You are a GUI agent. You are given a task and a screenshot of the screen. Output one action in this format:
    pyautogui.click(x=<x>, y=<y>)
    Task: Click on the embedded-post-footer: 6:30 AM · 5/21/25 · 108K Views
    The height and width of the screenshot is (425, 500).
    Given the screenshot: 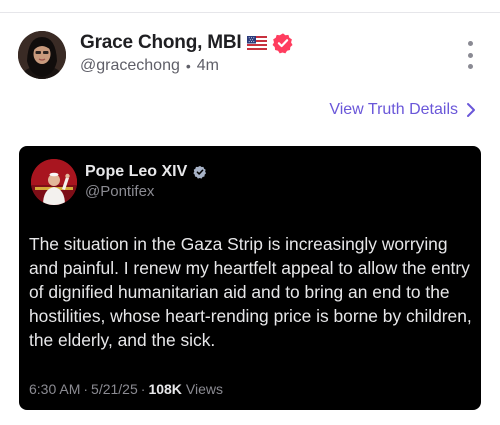 What is the action you would take?
    pyautogui.click(x=126, y=389)
    